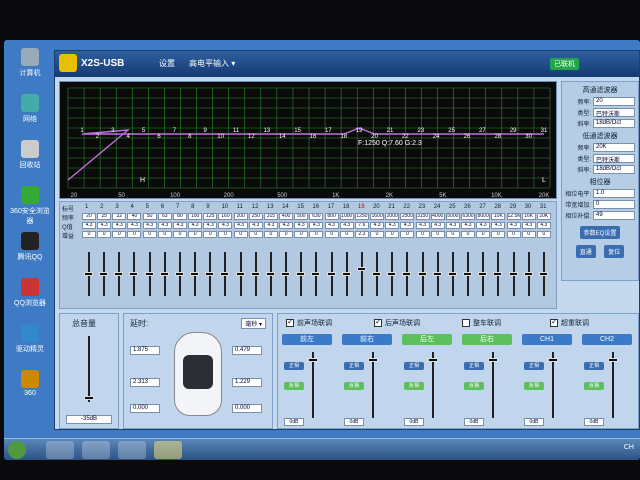  What do you see at coordinates (377, 216) in the screenshot?
I see `band-freq-field: 1600` at bounding box center [377, 216].